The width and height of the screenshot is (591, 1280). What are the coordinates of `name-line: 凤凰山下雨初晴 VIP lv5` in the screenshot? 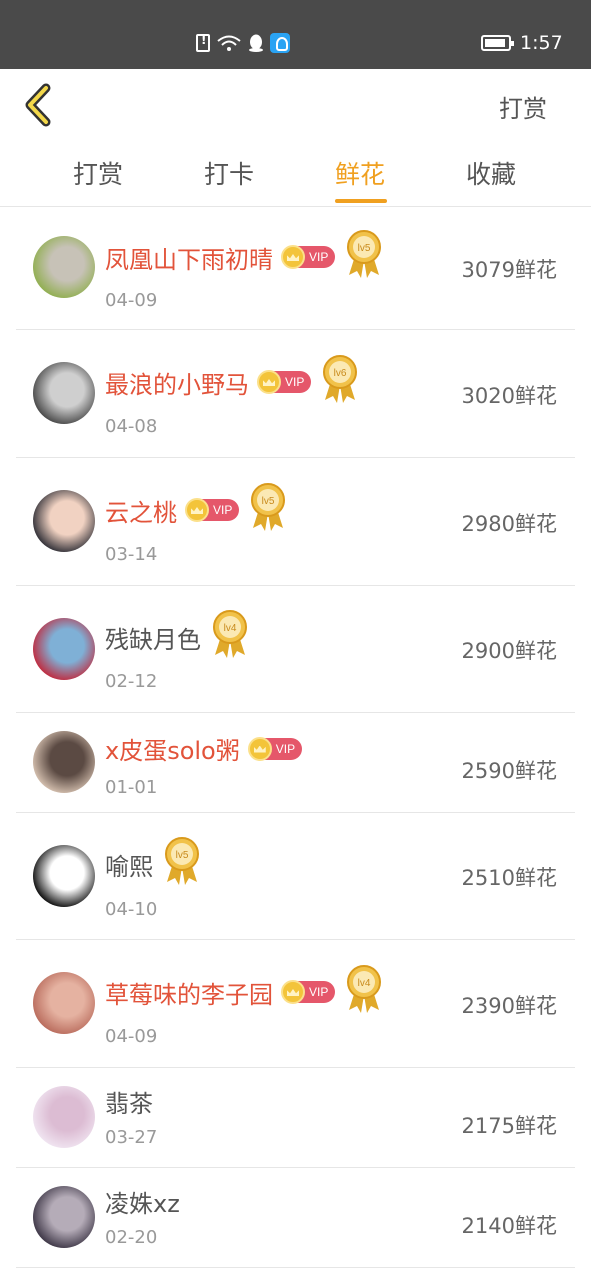 It's located at (244, 254).